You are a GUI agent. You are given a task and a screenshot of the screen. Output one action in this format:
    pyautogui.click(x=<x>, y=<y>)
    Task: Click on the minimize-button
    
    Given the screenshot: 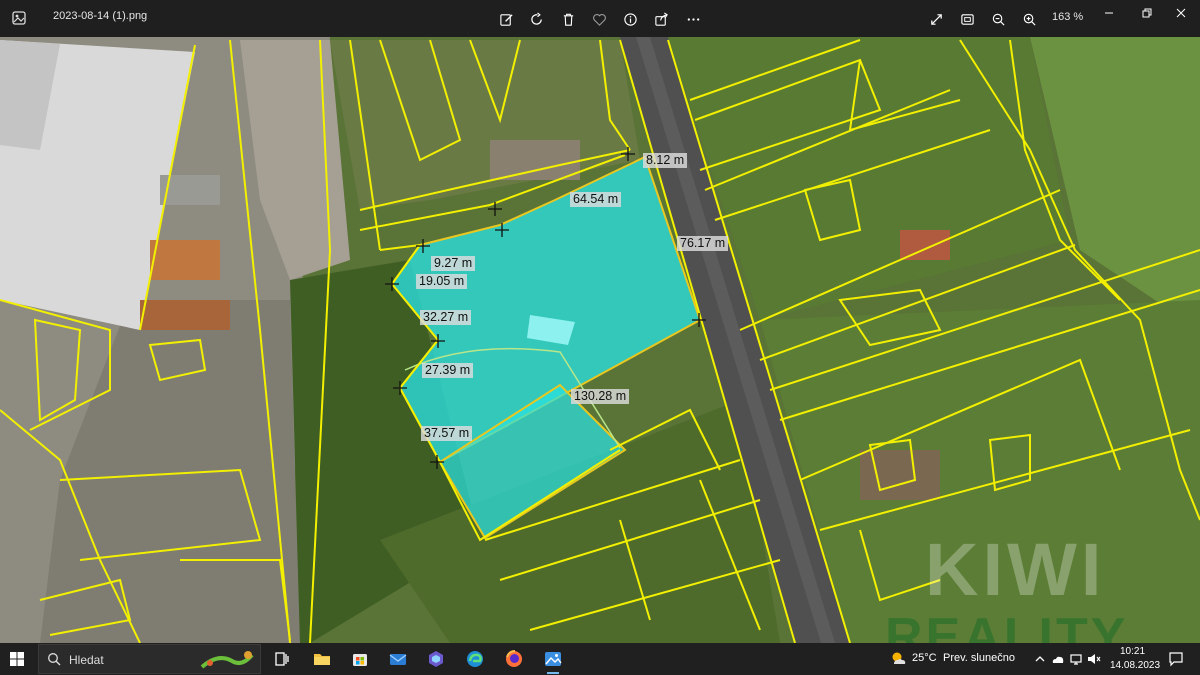 What is the action you would take?
    pyautogui.click(x=1109, y=13)
    